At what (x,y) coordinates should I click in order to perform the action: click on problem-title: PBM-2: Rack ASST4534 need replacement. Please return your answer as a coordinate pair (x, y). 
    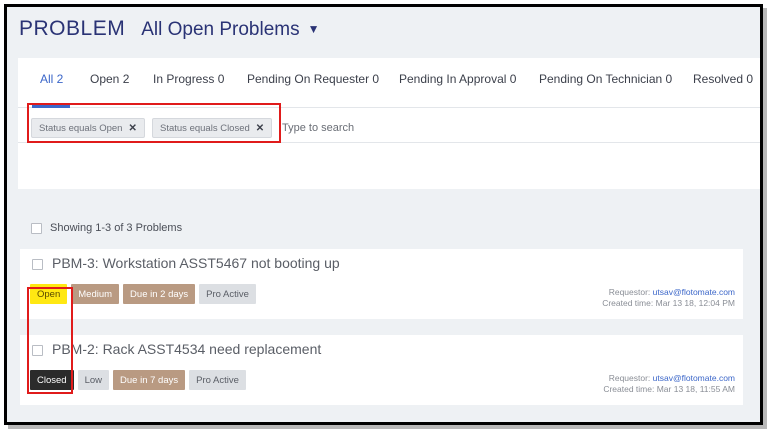
    Looking at the image, I should click on (186, 349).